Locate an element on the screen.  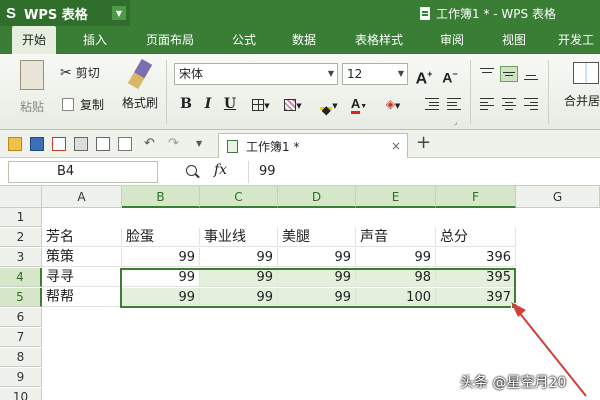
column-header: C is located at coordinates (239, 197).